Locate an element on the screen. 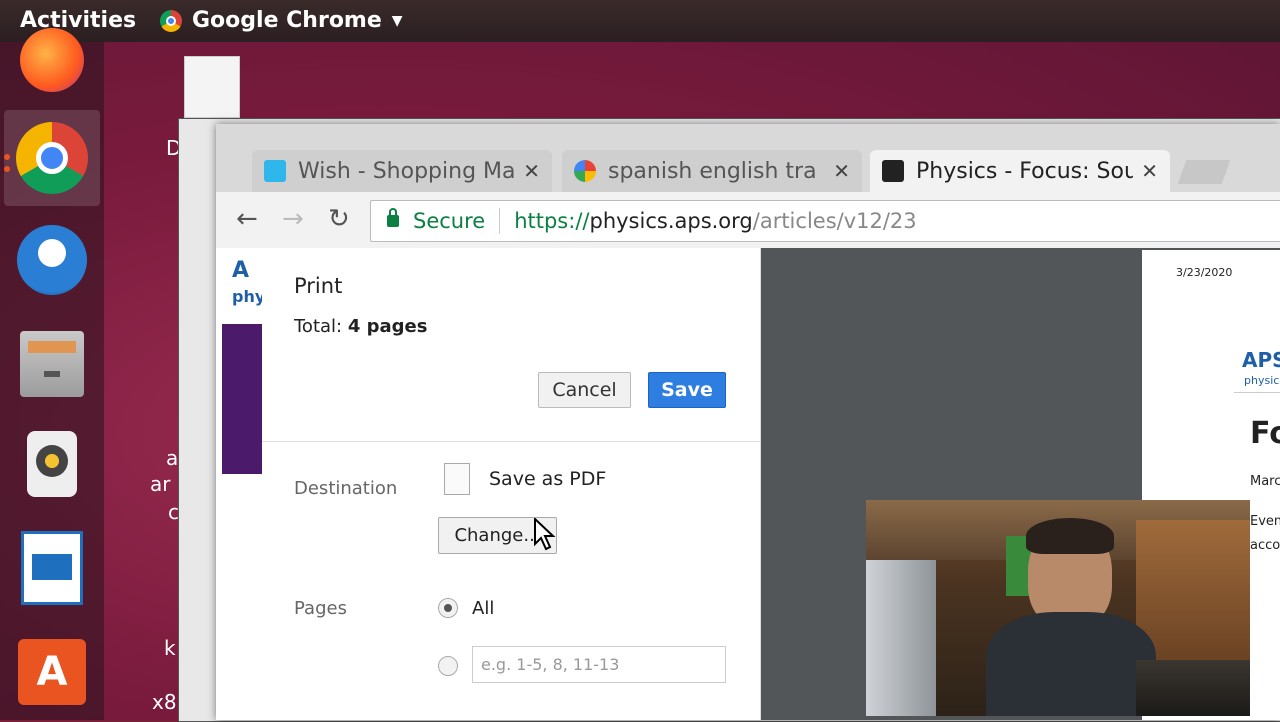 This screenshot has height=722, width=1280. shopping-bag-icon: A is located at coordinates (52, 672).